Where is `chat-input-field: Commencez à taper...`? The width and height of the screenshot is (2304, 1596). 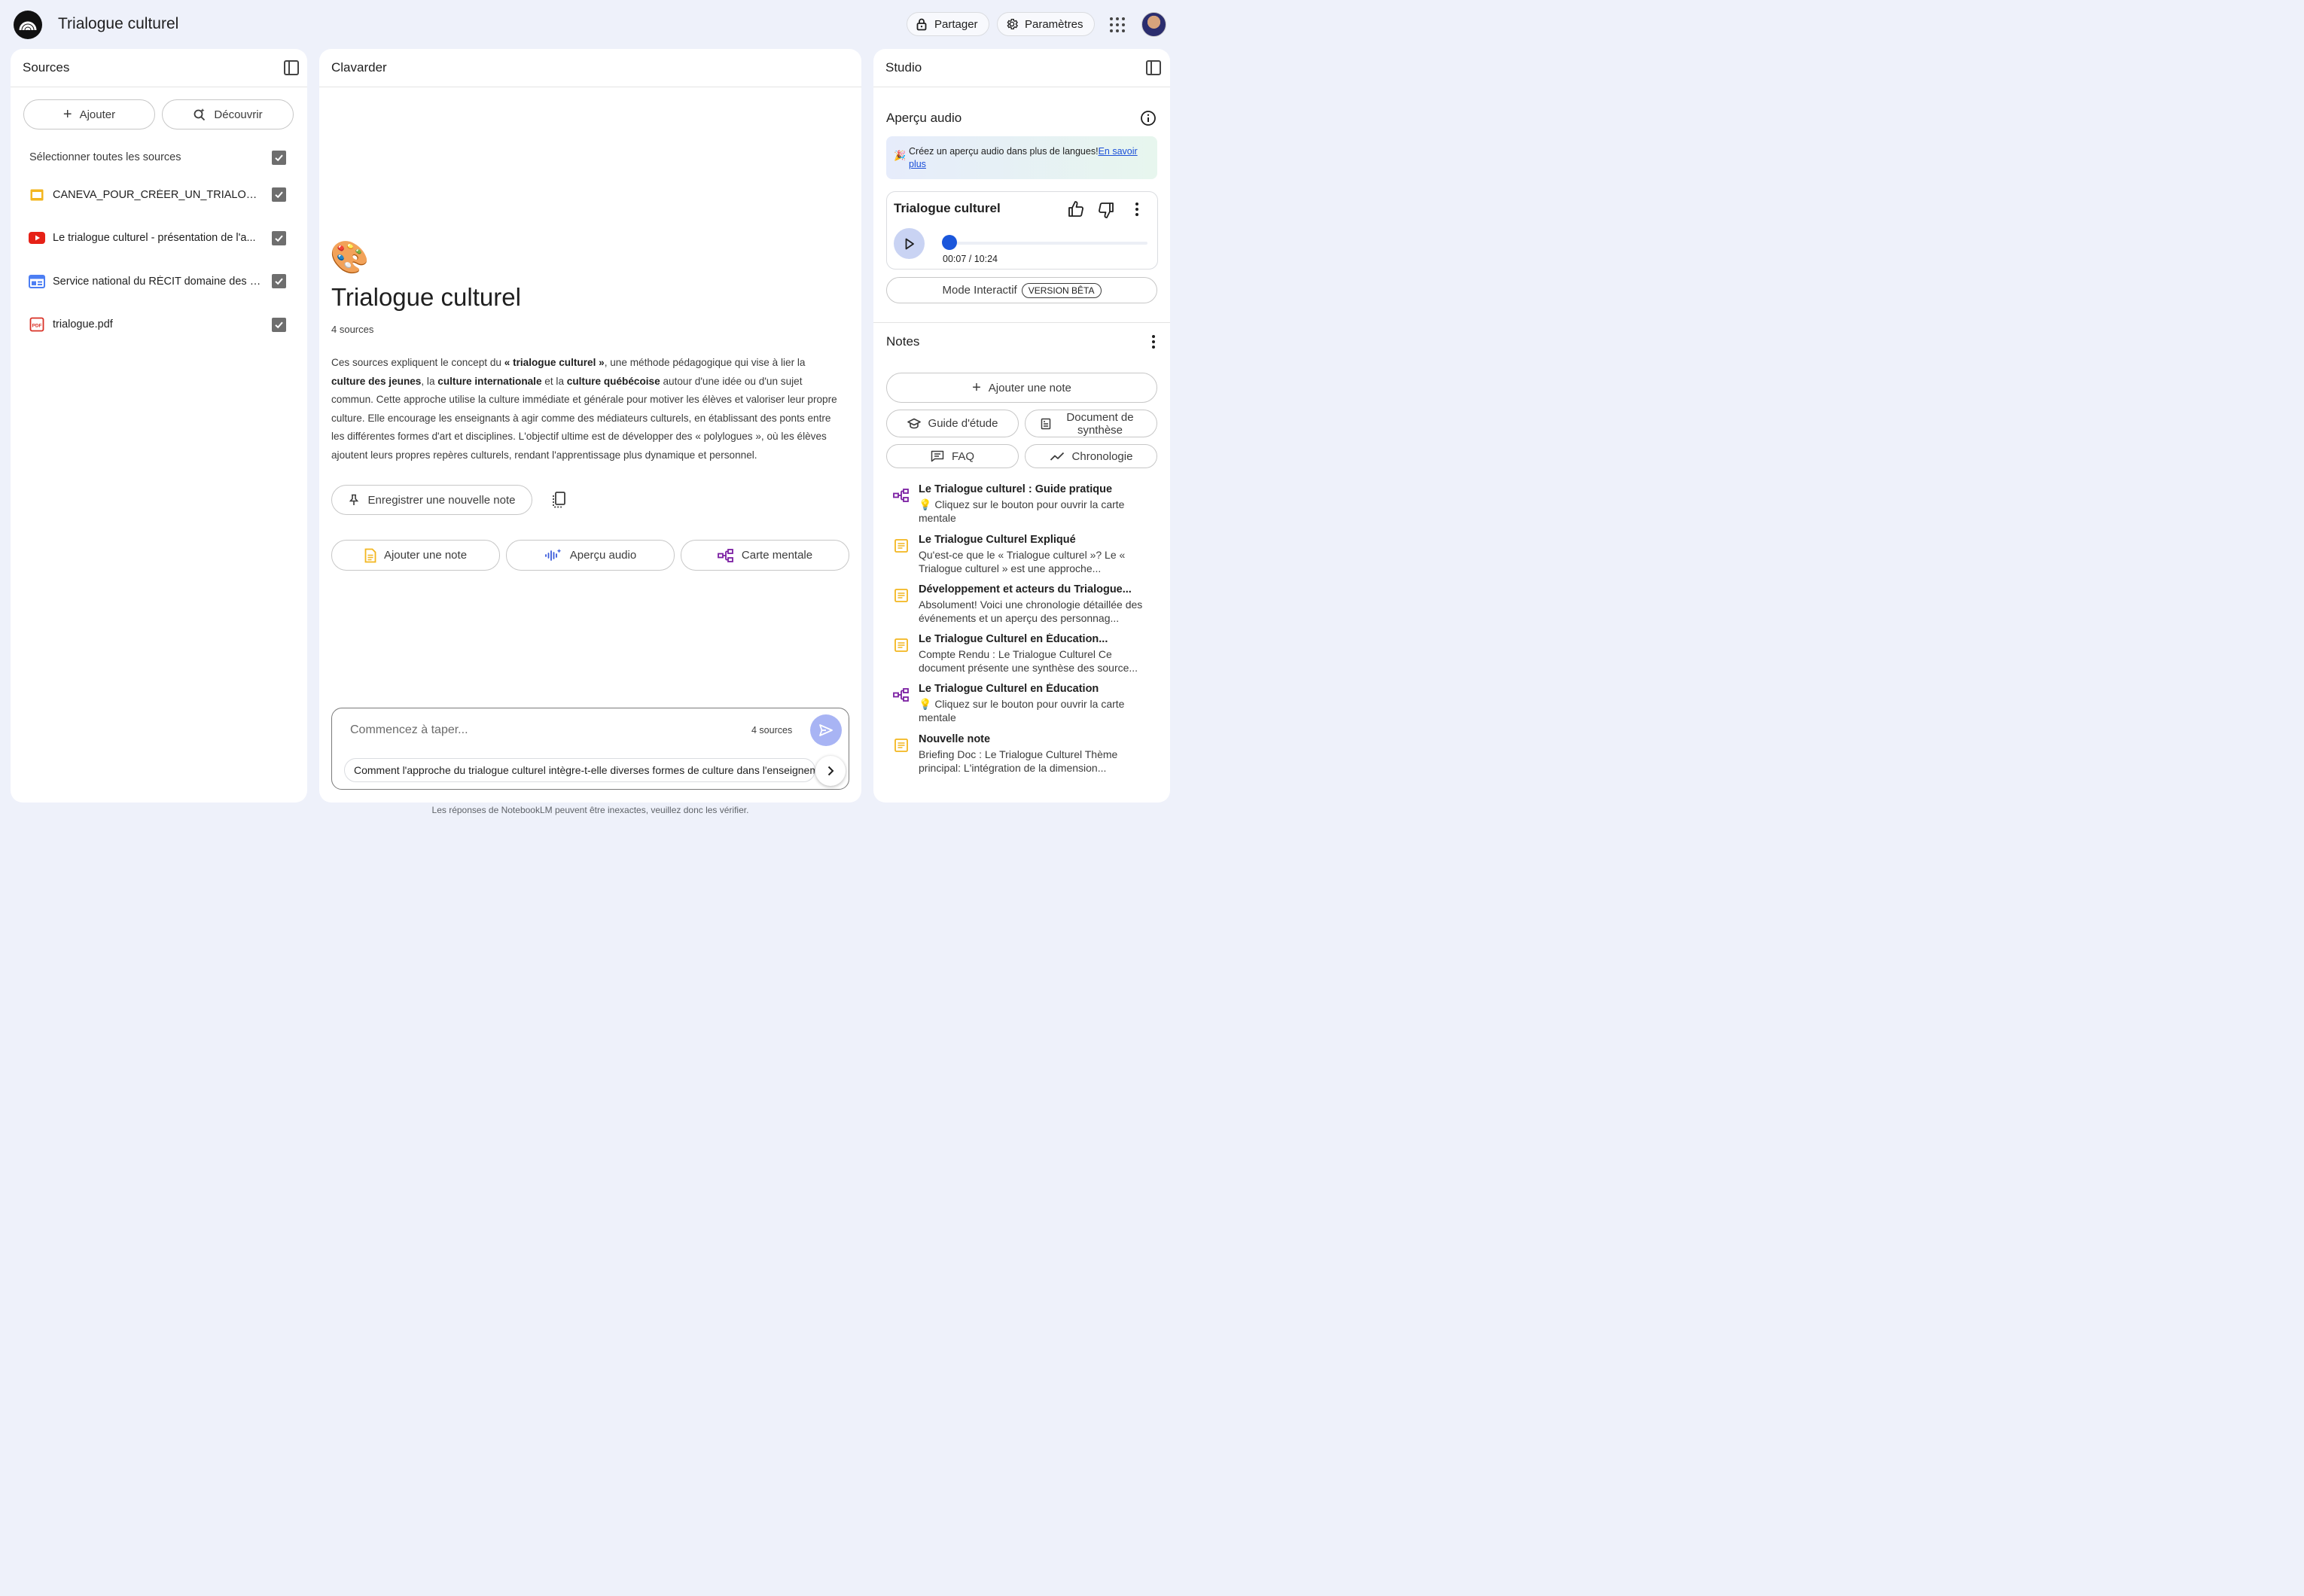 chat-input-field: Commencez à taper... is located at coordinates (409, 730).